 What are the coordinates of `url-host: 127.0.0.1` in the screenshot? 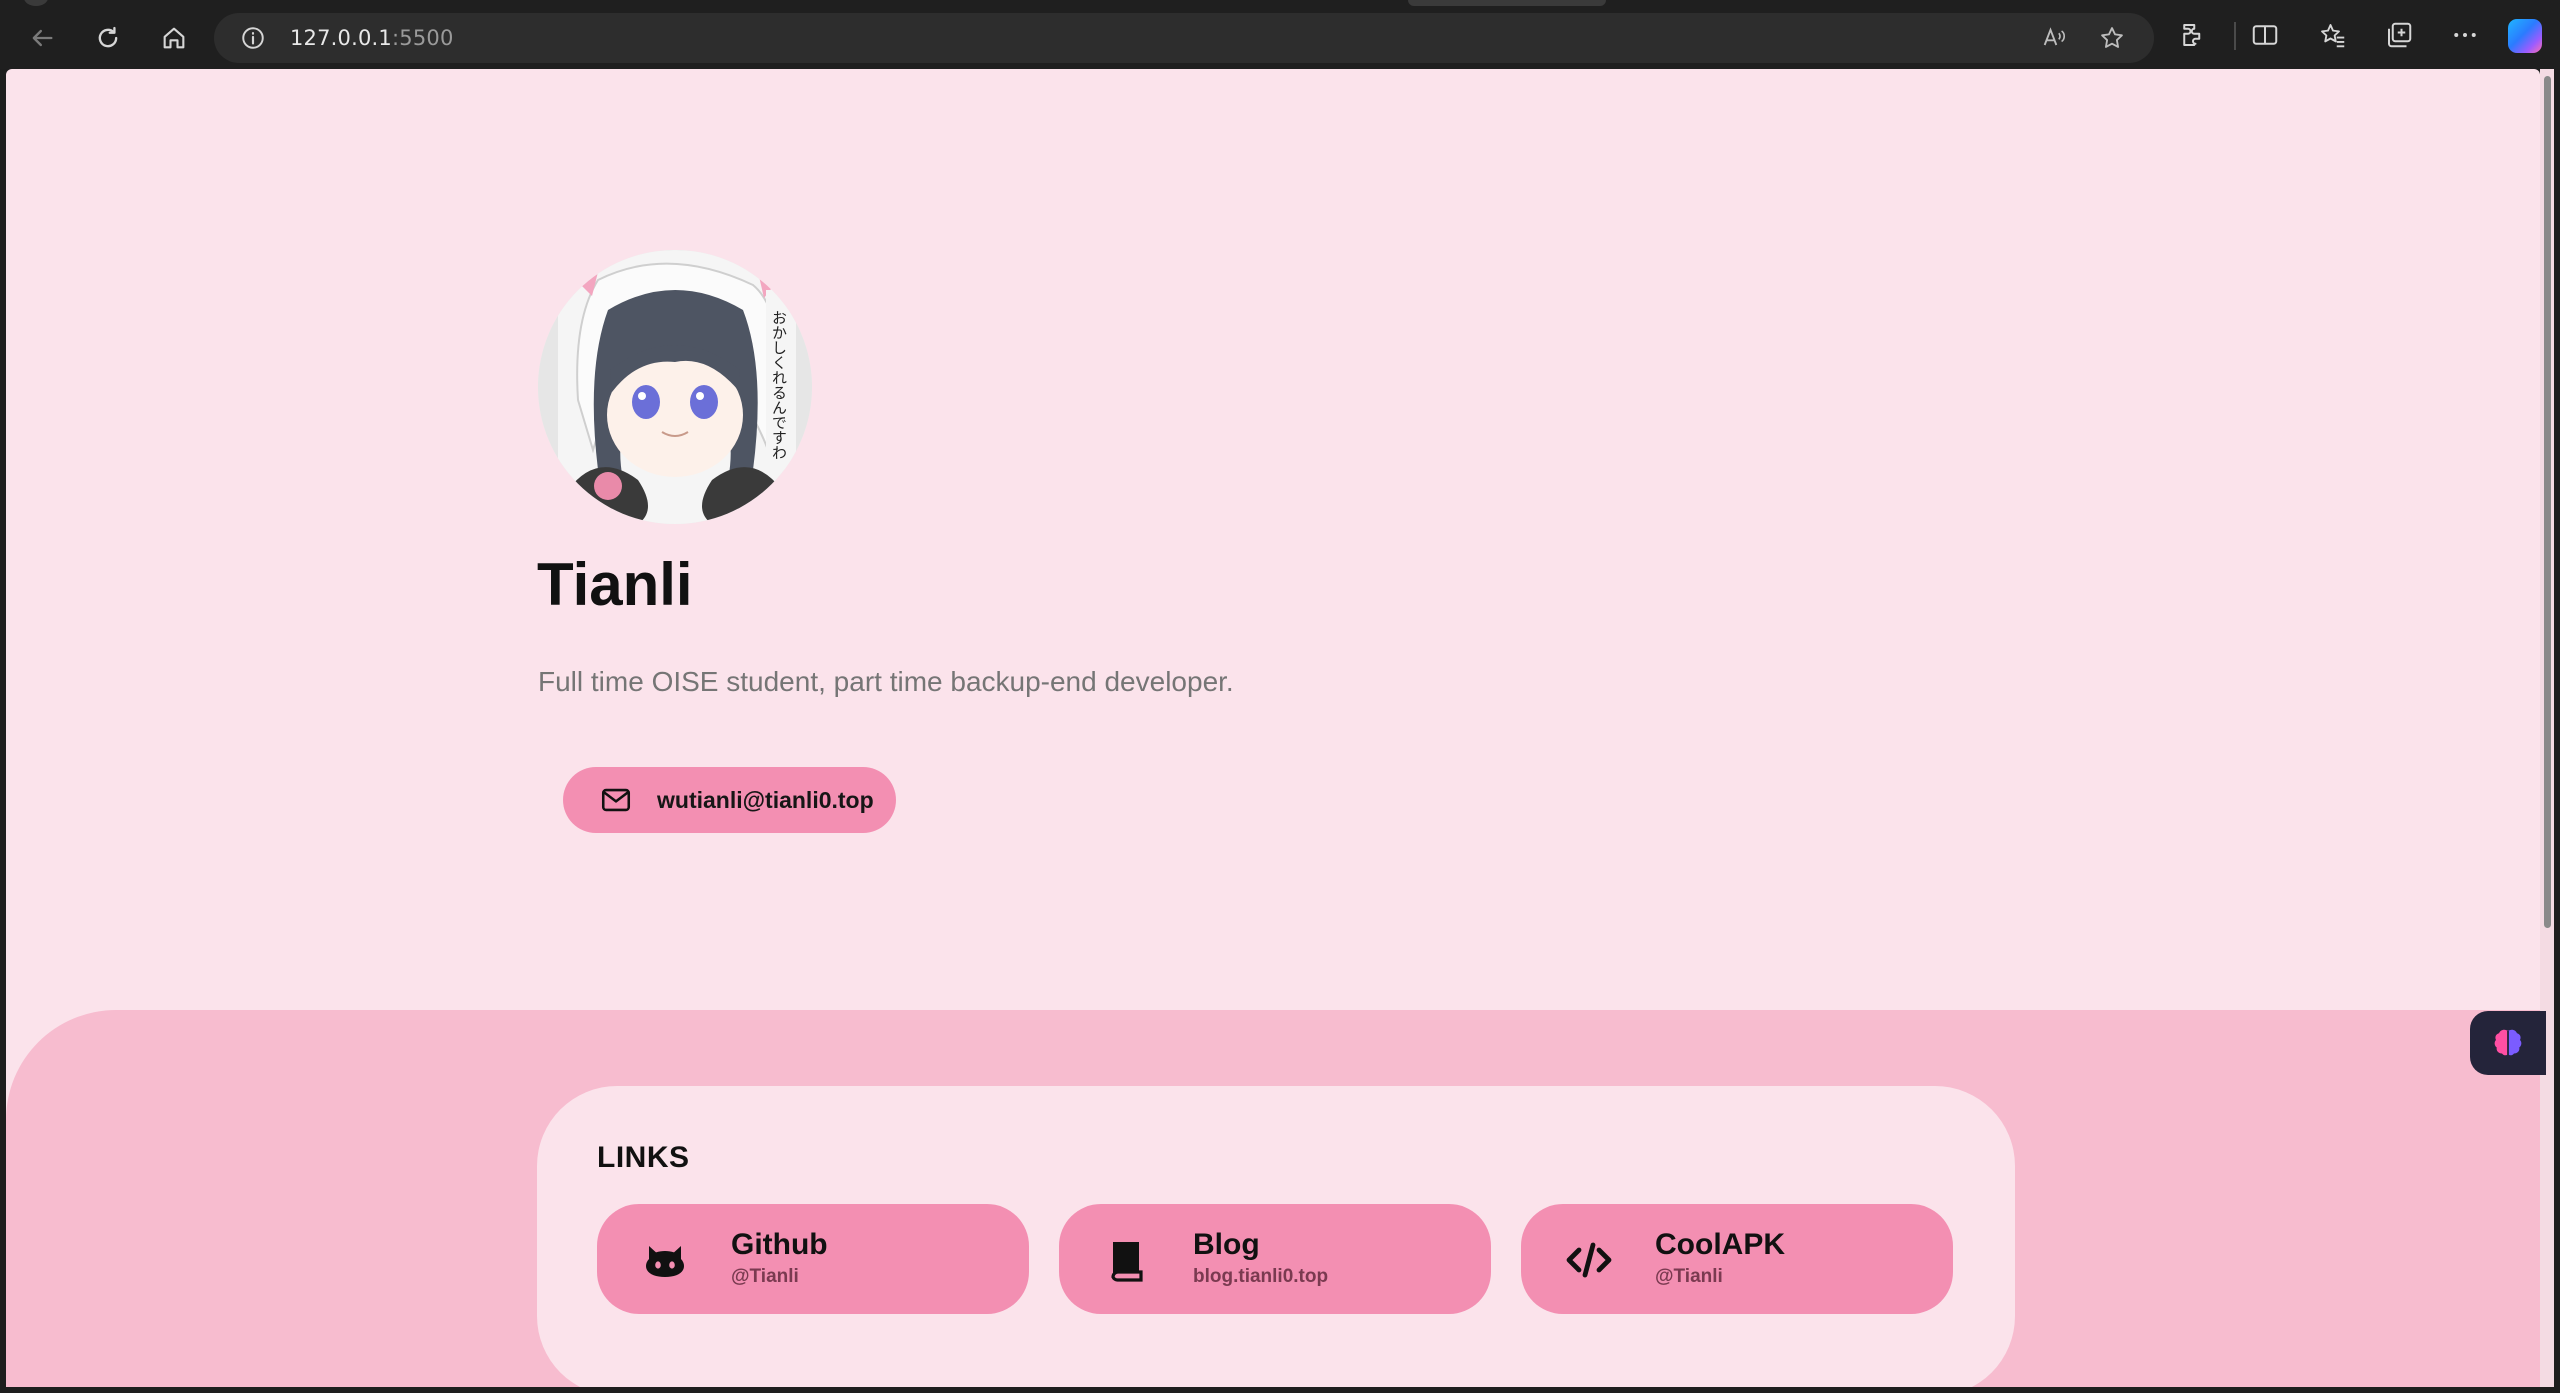 It's located at (341, 38).